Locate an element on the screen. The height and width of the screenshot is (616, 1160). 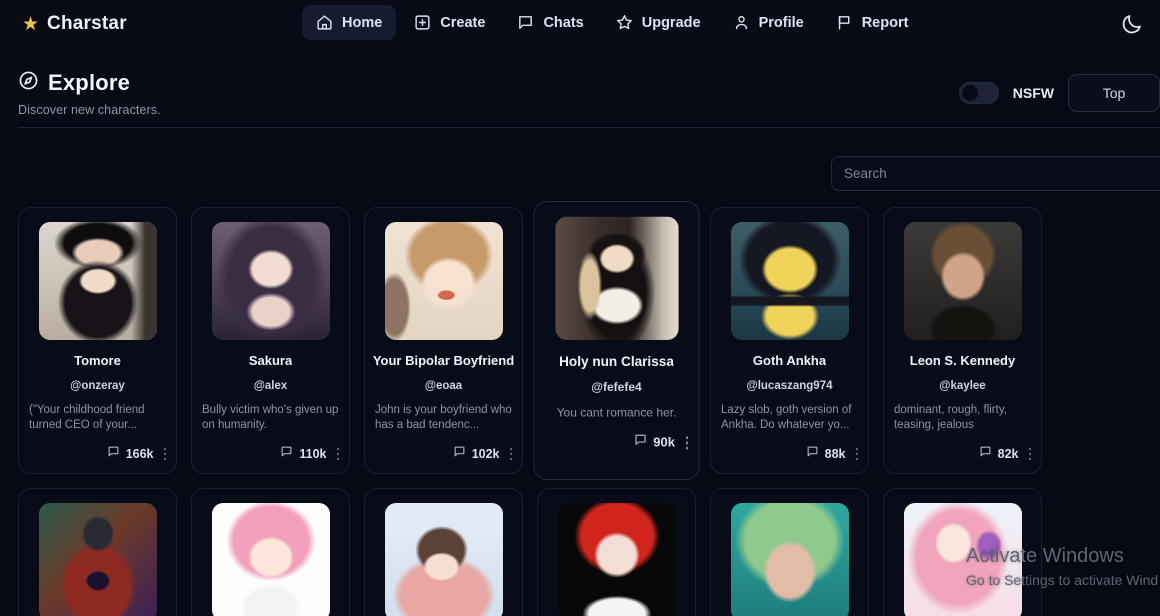
brand-logo: ★ Charstar is located at coordinates (74, 24).